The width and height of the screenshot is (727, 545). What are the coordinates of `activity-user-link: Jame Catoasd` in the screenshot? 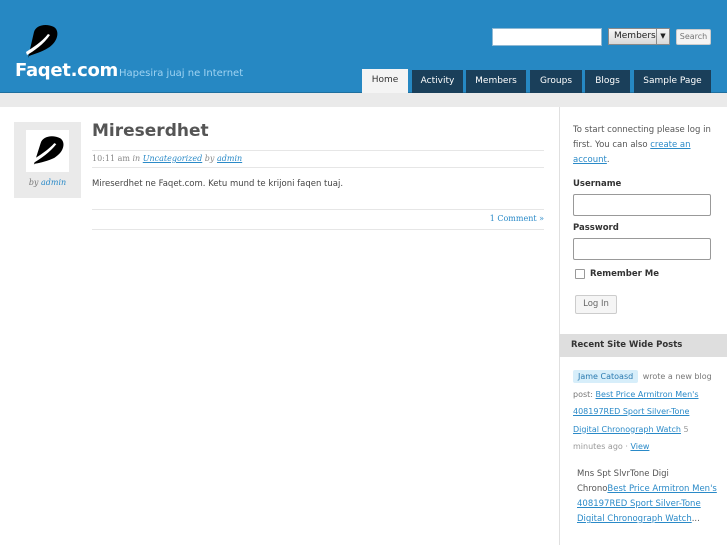 It's located at (606, 376).